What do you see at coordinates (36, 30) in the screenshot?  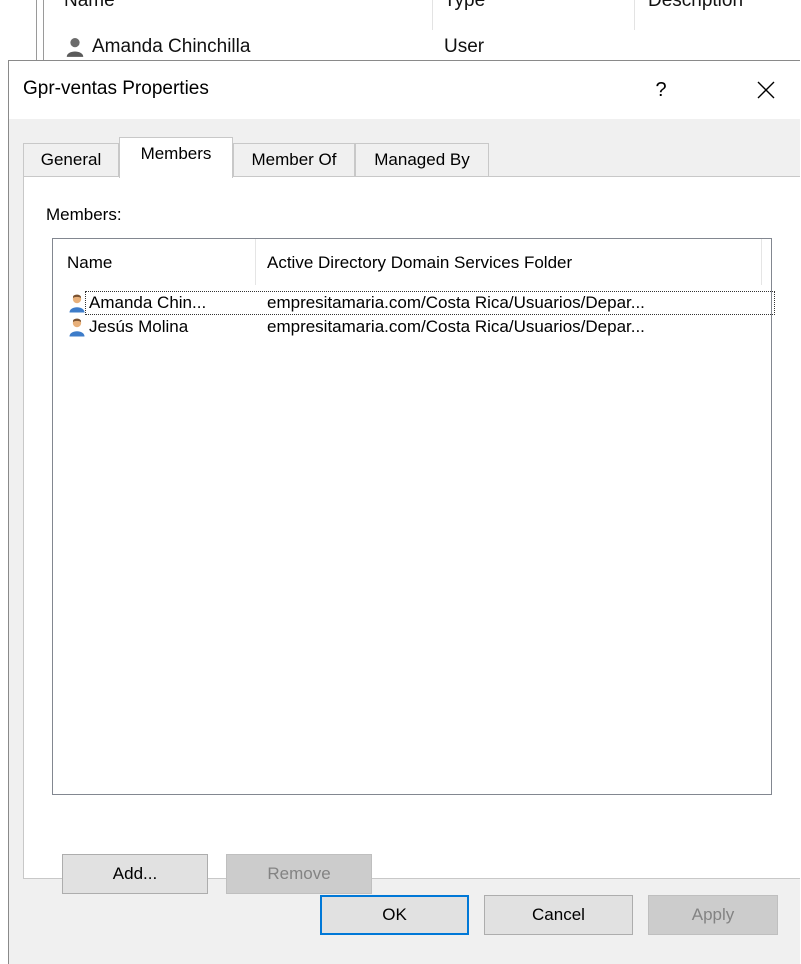 I see `background-list-border` at bounding box center [36, 30].